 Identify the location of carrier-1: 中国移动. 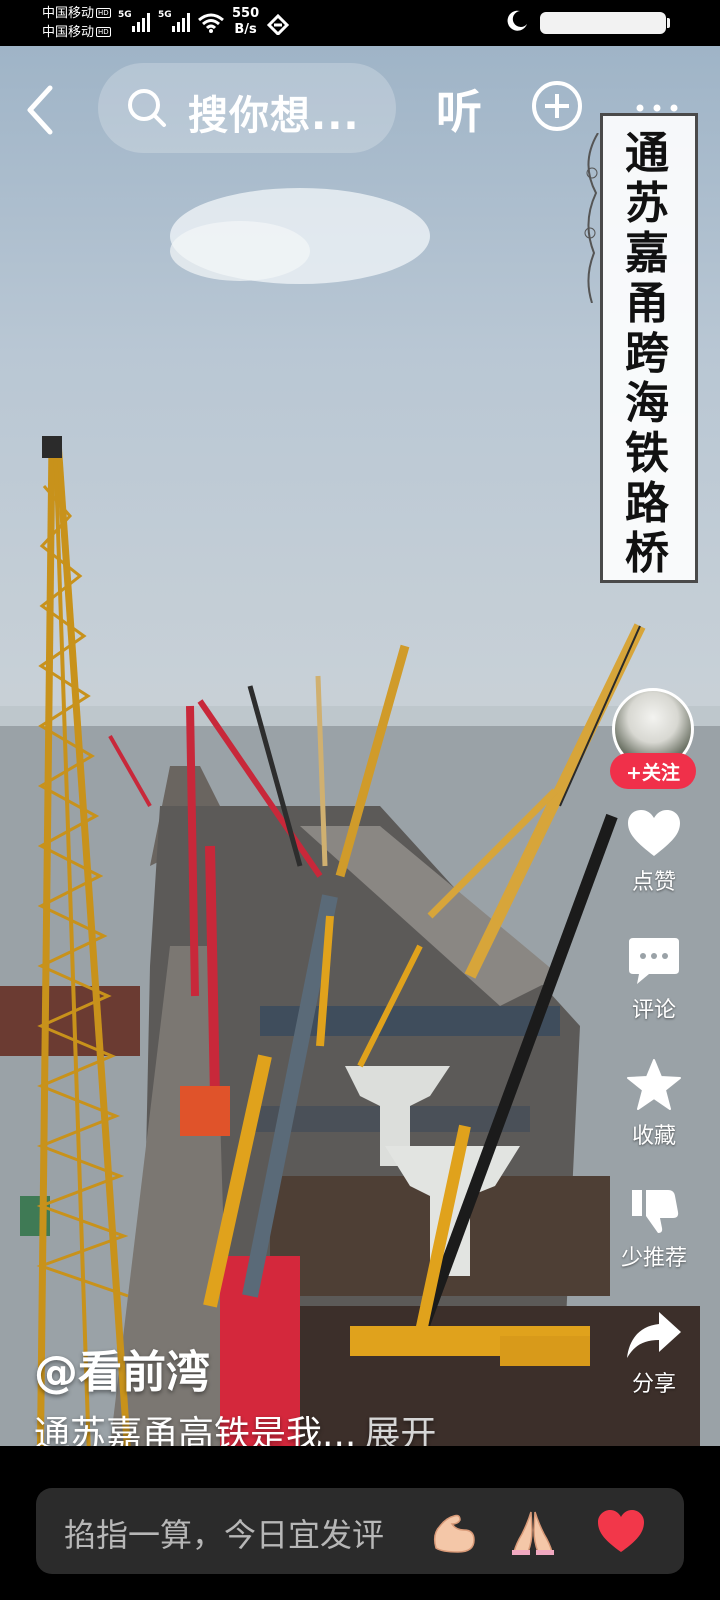
(68, 13).